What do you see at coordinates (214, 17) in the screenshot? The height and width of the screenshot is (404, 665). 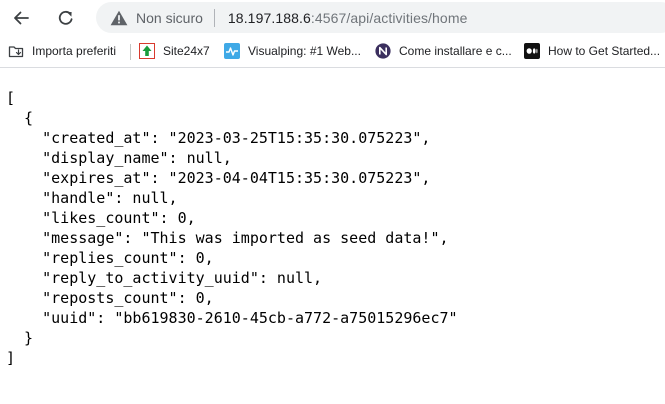 I see `address-bar-divider` at bounding box center [214, 17].